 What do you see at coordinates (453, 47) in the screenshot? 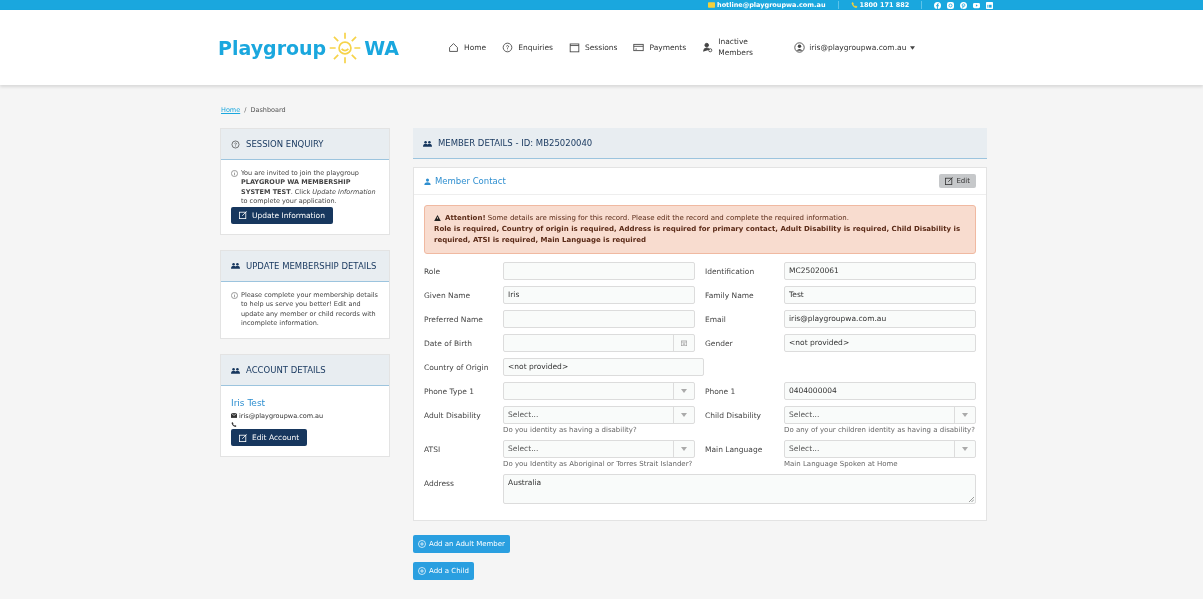
I see `home-icon` at bounding box center [453, 47].